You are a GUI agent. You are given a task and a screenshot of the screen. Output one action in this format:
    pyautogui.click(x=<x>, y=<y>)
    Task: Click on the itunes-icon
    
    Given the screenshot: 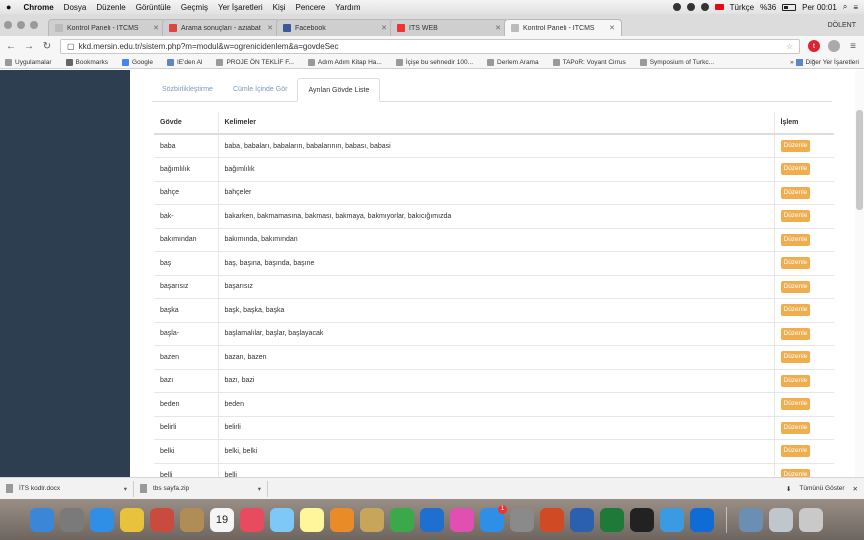 What is the action you would take?
    pyautogui.click(x=462, y=519)
    